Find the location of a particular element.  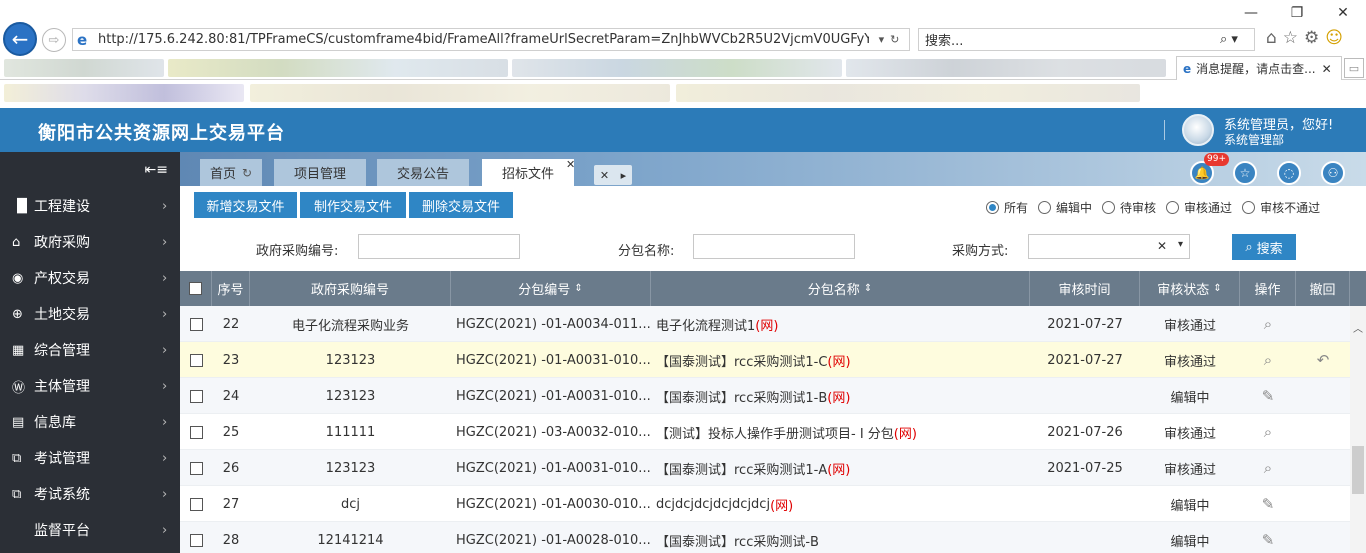

smiley-icon: ☺ is located at coordinates (1334, 38).